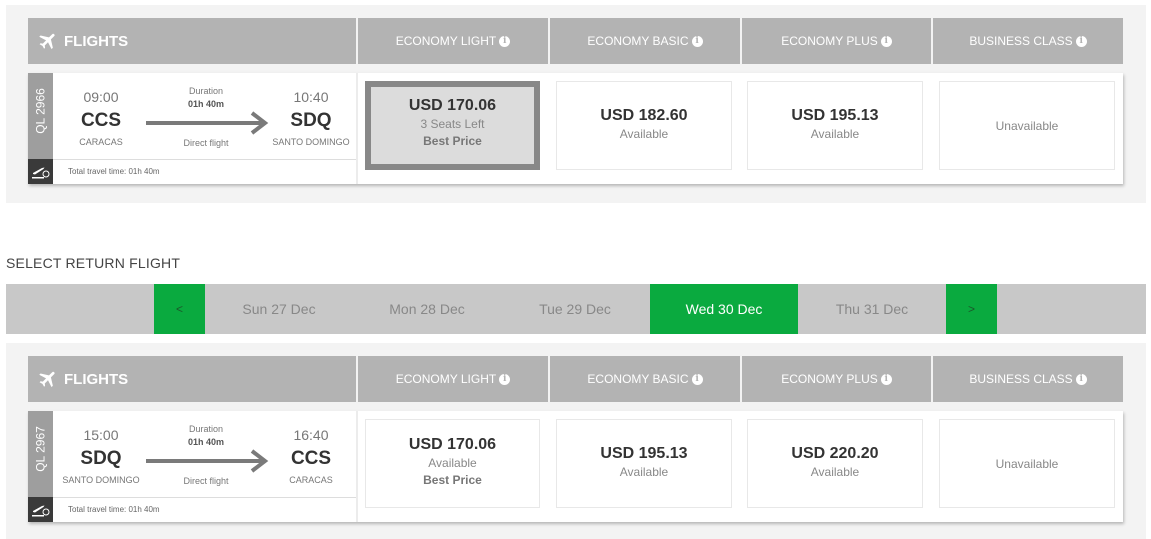 This screenshot has height=539, width=1151. What do you see at coordinates (835, 463) in the screenshot?
I see `fare-economy-plus: USD 220.20 Available` at bounding box center [835, 463].